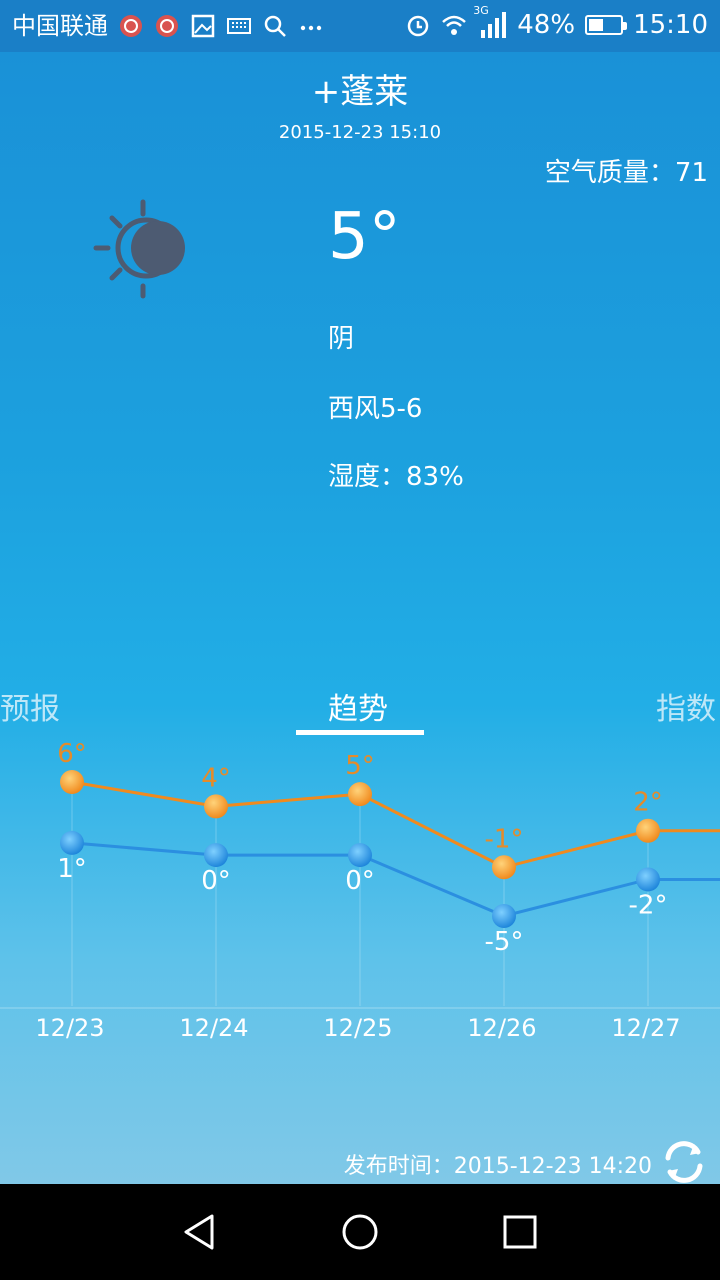 This screenshot has width=720, height=1280. Describe the element at coordinates (360, 766) in the screenshot. I see `high-temp-label: 5°` at that location.